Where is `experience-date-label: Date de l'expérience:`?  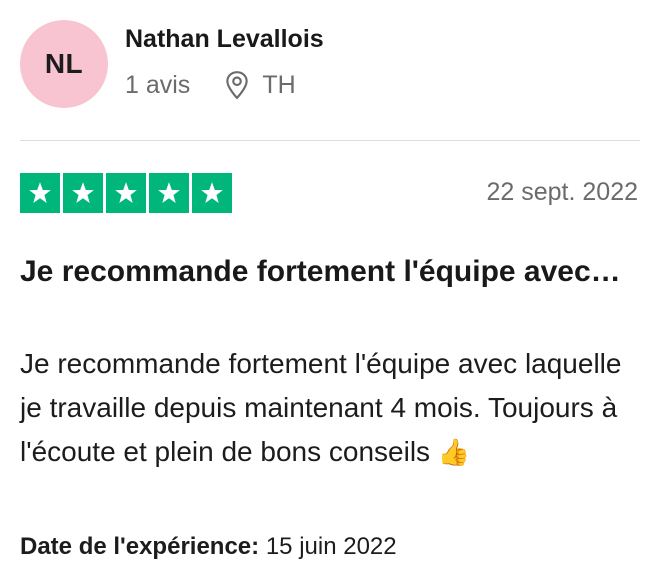
experience-date-label: Date de l'expérience: is located at coordinates (140, 546).